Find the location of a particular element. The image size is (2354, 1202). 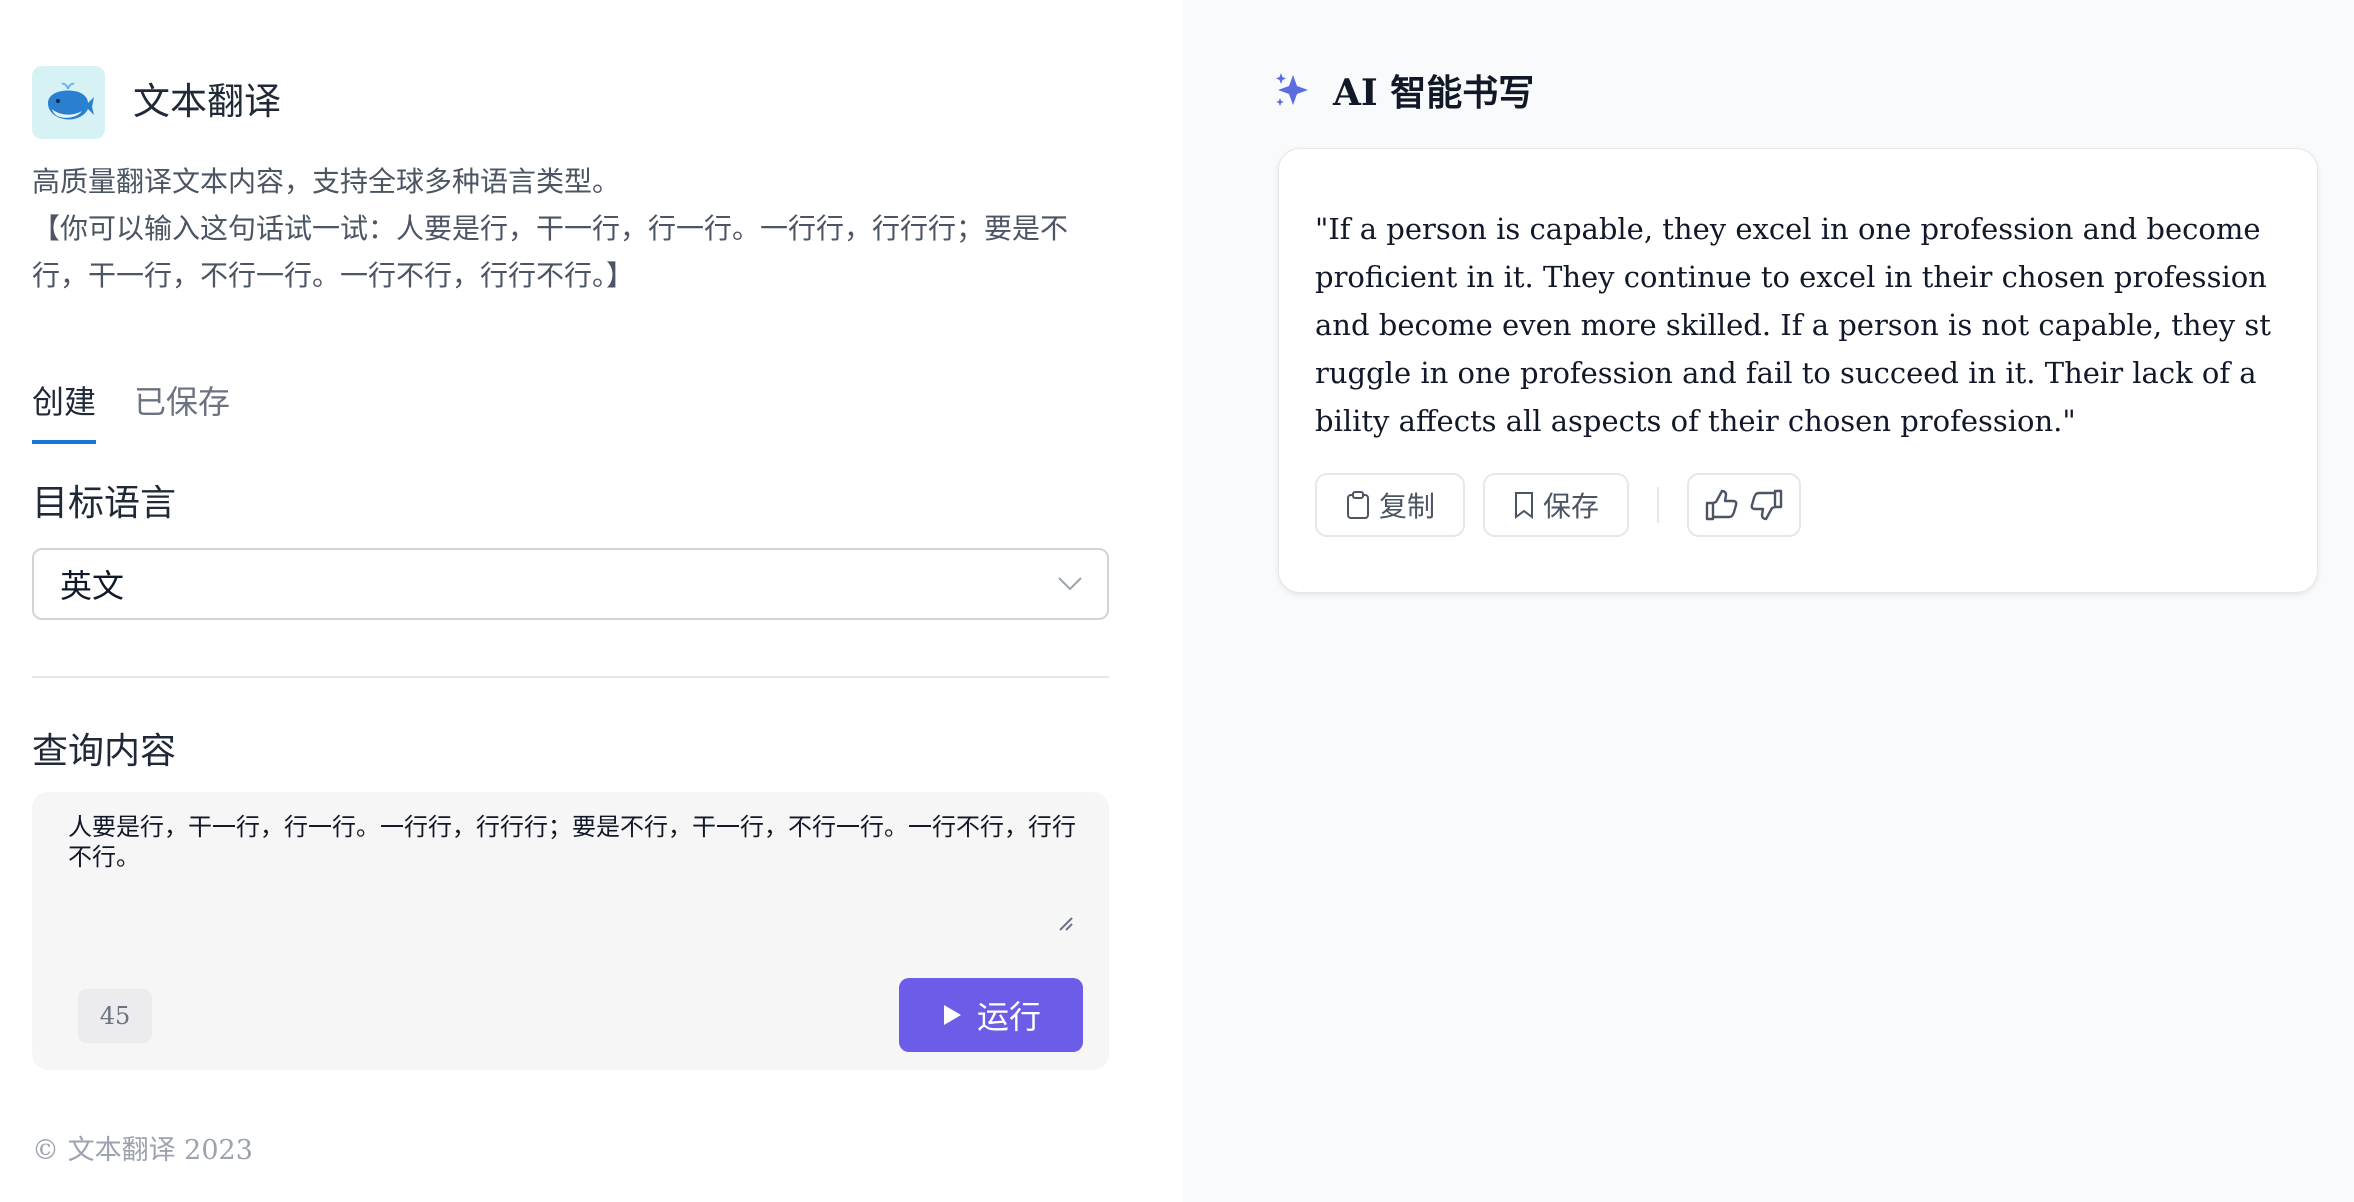

resize-handle-icon is located at coordinates (1064, 922).